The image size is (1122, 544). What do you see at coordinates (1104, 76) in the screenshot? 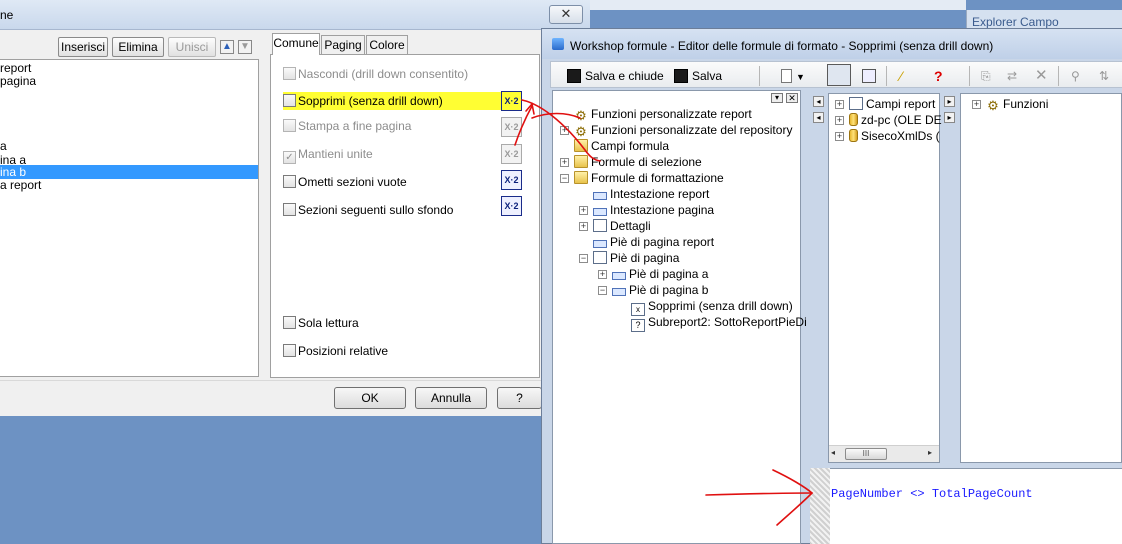
I see `sort-icon: ⇅` at bounding box center [1104, 76].